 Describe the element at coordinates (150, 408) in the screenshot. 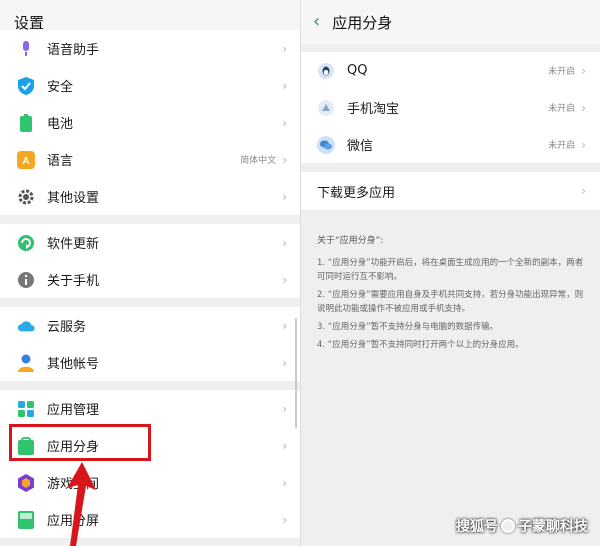

I see `settings-item-app-management: 应用管理 ›` at that location.